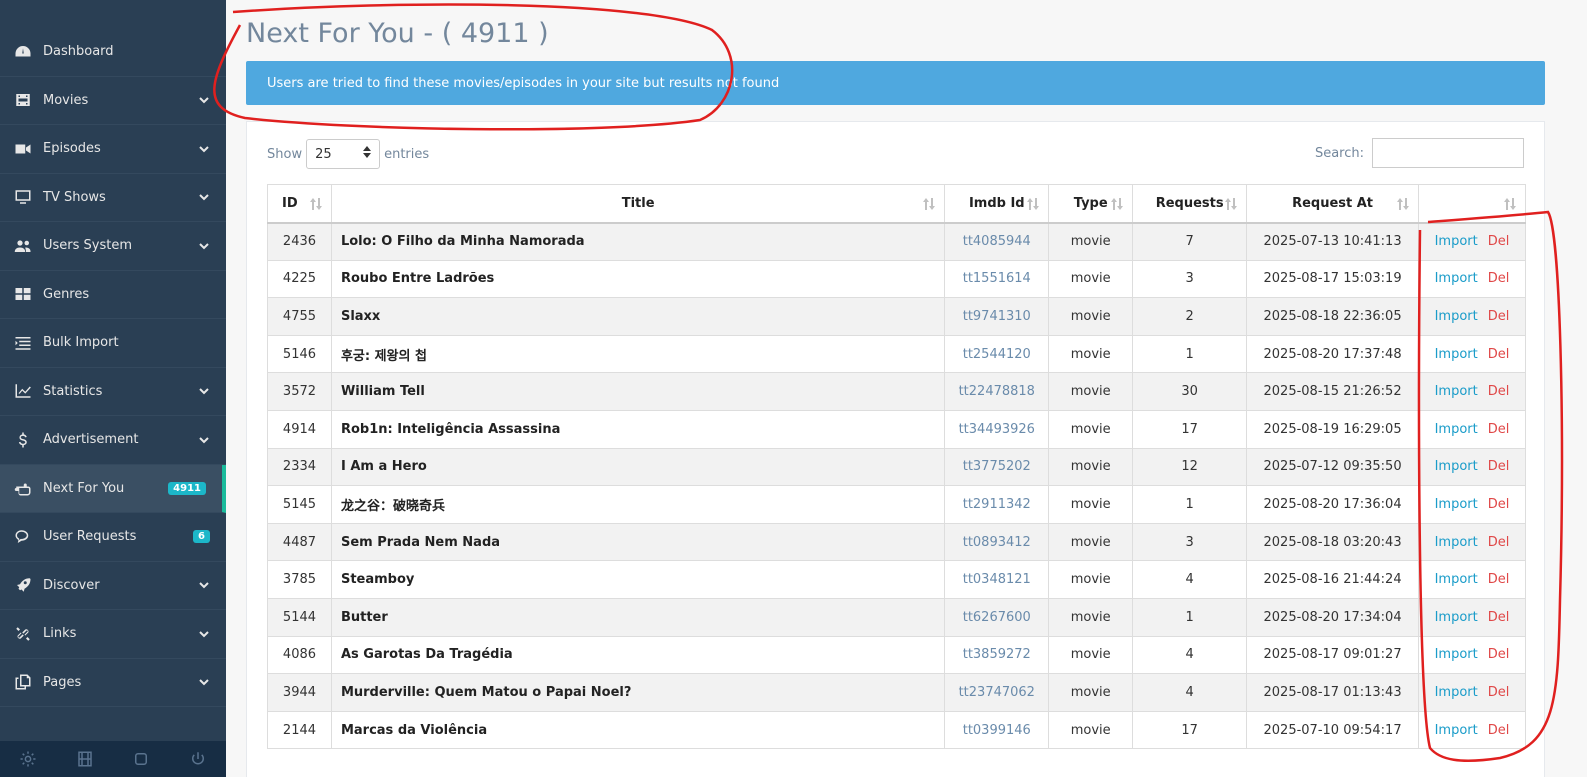 The image size is (1587, 777). What do you see at coordinates (1339, 153) in the screenshot?
I see `search-label: Search:` at bounding box center [1339, 153].